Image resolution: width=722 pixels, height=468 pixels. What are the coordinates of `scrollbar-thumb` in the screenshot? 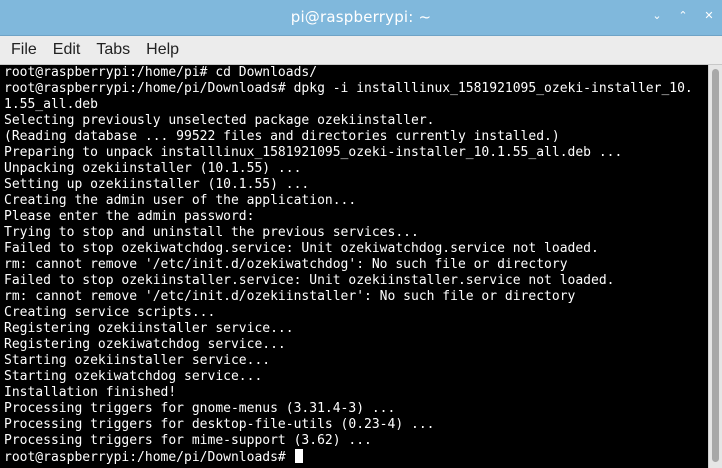 It's located at (715, 265).